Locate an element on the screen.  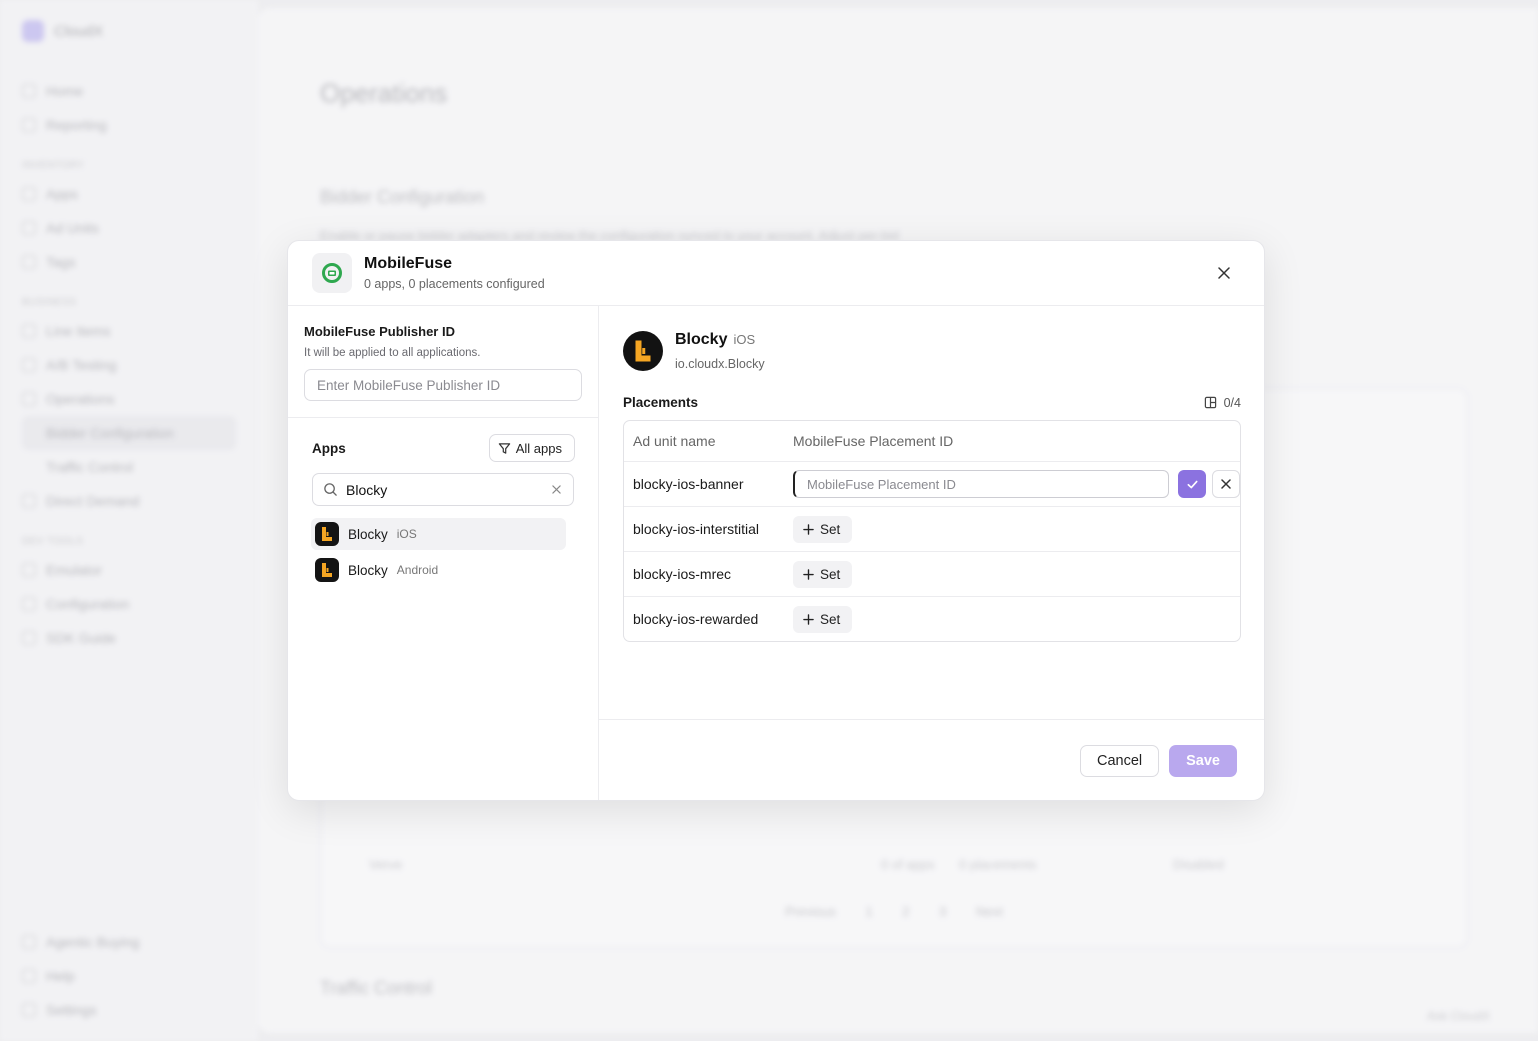
selected-app-name: Blocky is located at coordinates (701, 339).